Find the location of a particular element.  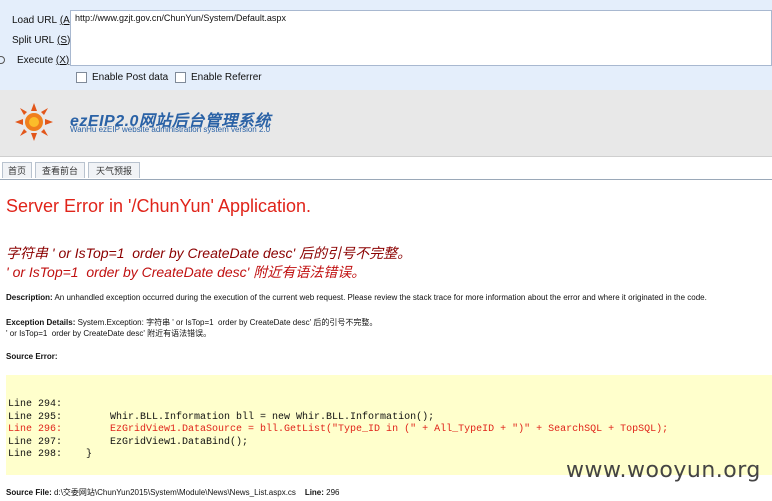

enable-post-checkbox: Enable Post data is located at coordinates (122, 77).